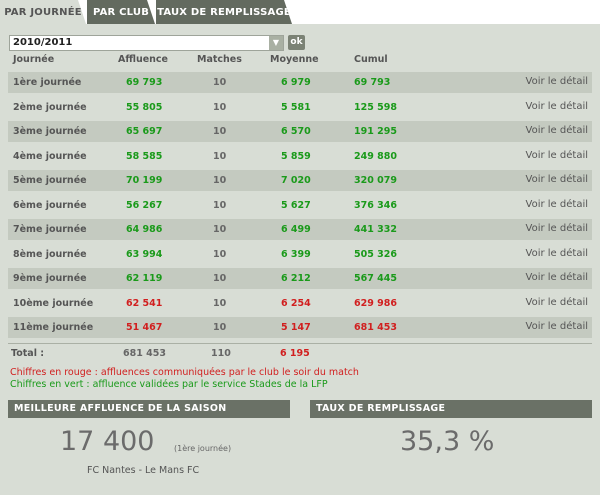 The height and width of the screenshot is (495, 600). I want to click on row-label: 9ème journée, so click(50, 278).